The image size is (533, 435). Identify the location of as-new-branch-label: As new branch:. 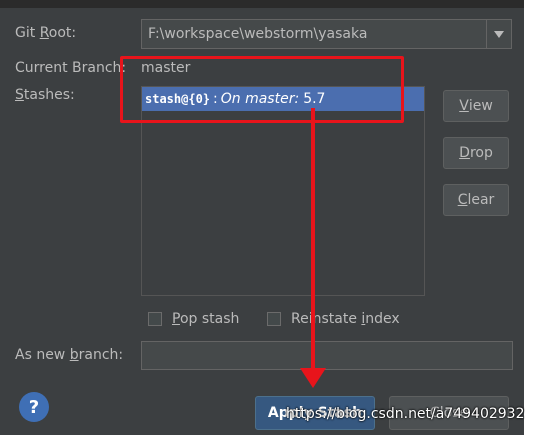
(69, 355).